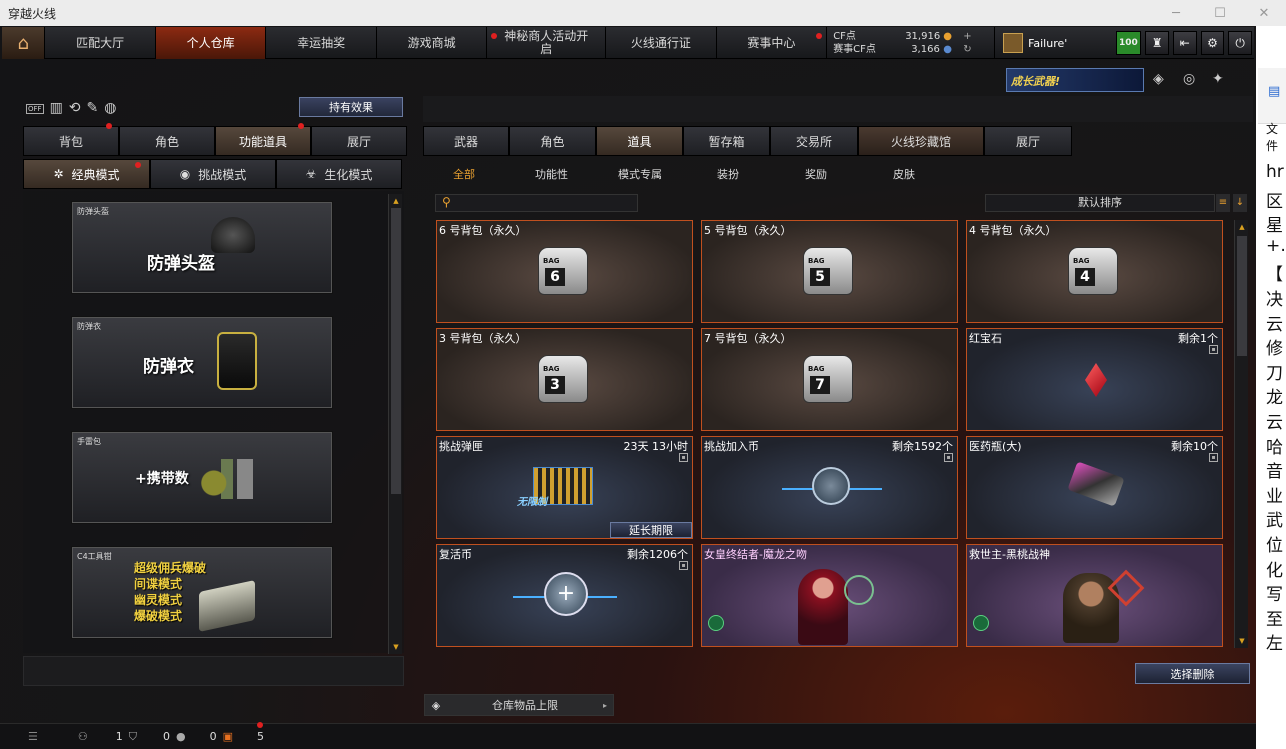 The image size is (1286, 749). What do you see at coordinates (1028, 141) in the screenshot?
I see `right-tab-hall: 展厅` at bounding box center [1028, 141].